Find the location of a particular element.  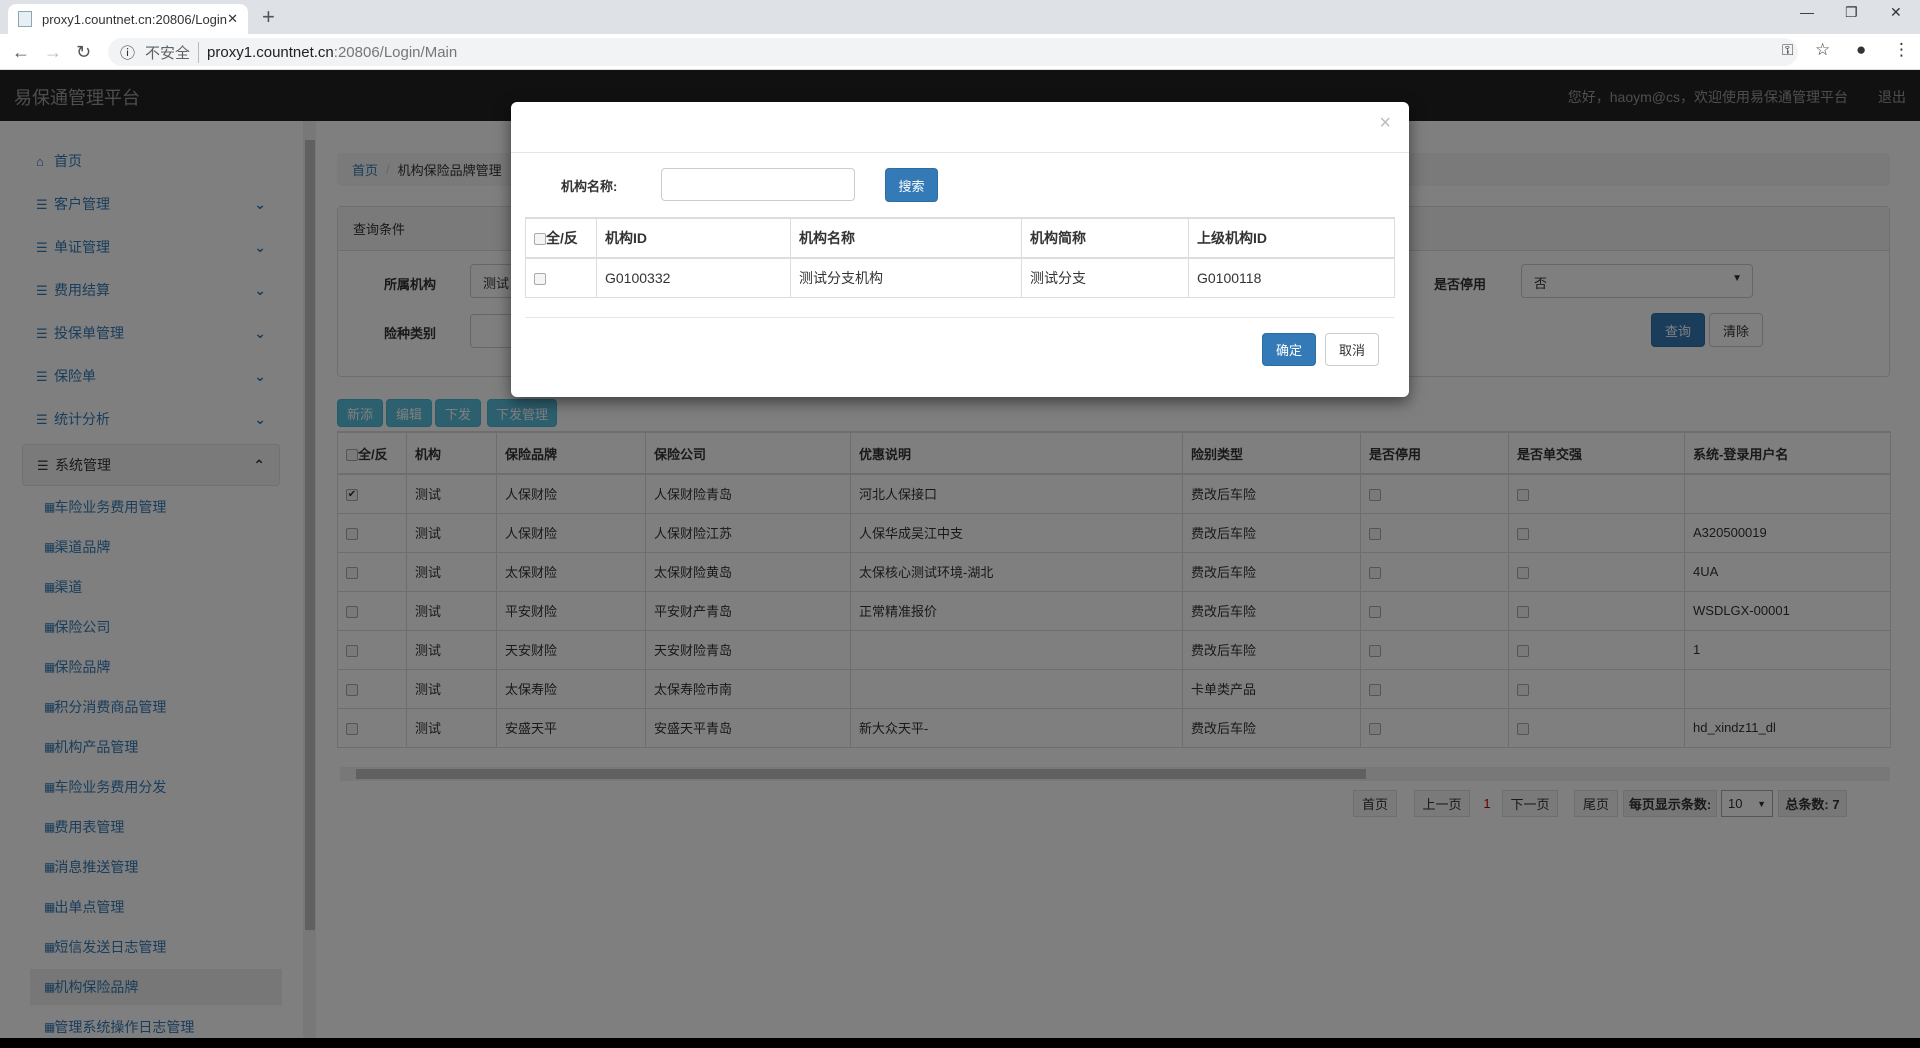

search-button: 搜索 is located at coordinates (911, 185).